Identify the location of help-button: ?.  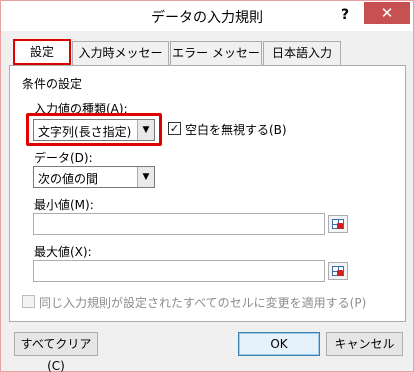
(345, 15).